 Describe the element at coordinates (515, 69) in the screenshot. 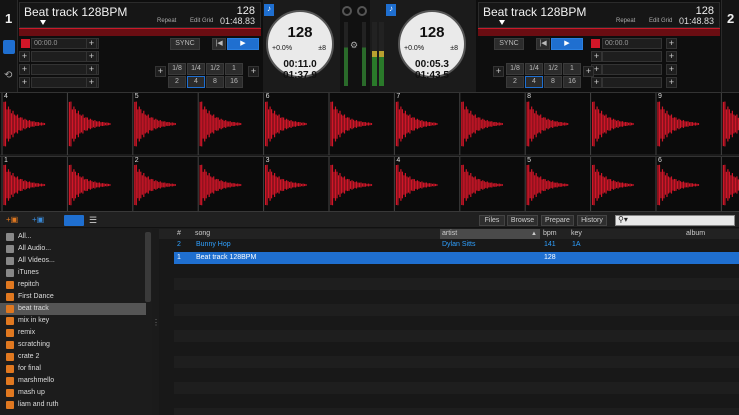

I see `deck-2-loop-1-8: 1/8` at that location.